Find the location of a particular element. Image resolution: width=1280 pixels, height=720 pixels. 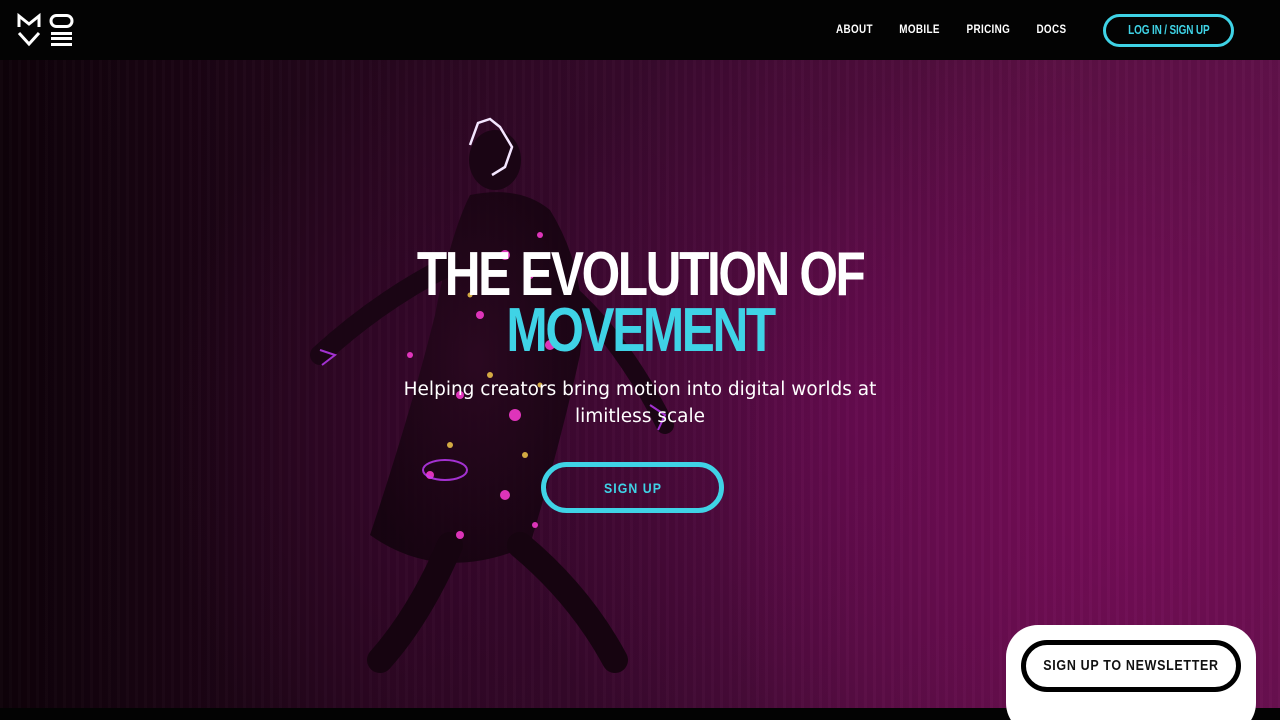

hero-signup-button: SIGN UP is located at coordinates (632, 487).